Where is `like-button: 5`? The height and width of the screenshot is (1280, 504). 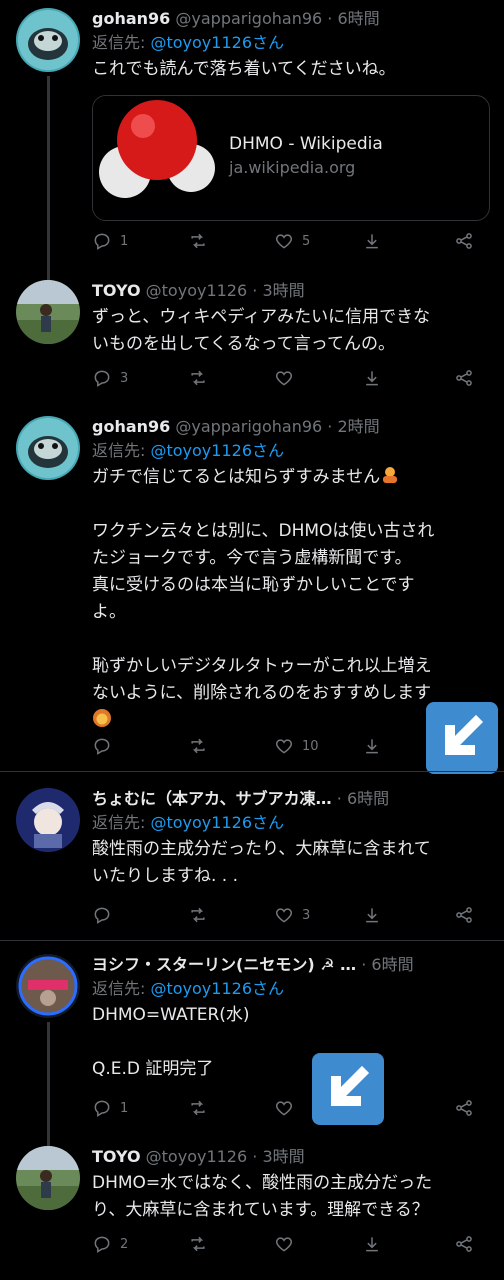 like-button: 5 is located at coordinates (292, 241).